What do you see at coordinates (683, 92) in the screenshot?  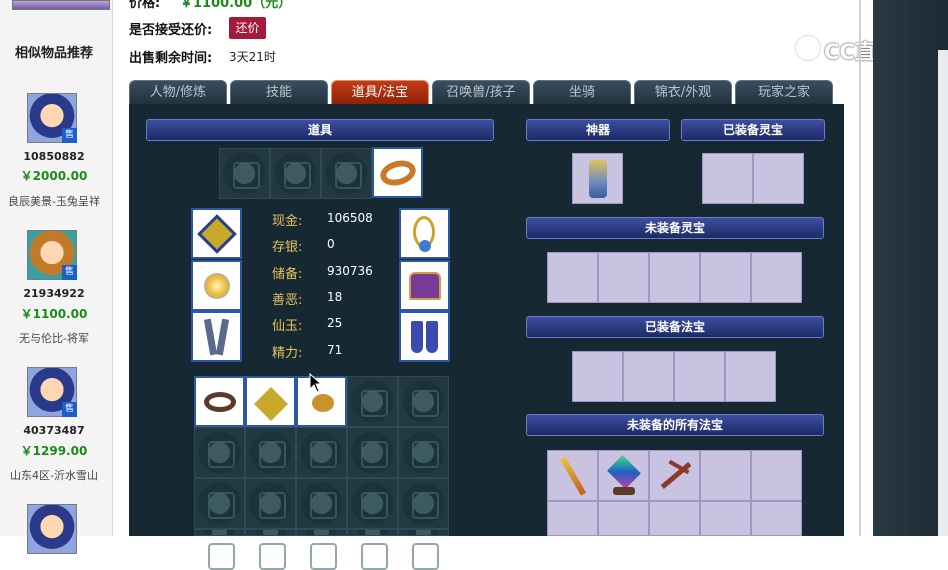 I see `tab-outfits: 锦衣/外观` at bounding box center [683, 92].